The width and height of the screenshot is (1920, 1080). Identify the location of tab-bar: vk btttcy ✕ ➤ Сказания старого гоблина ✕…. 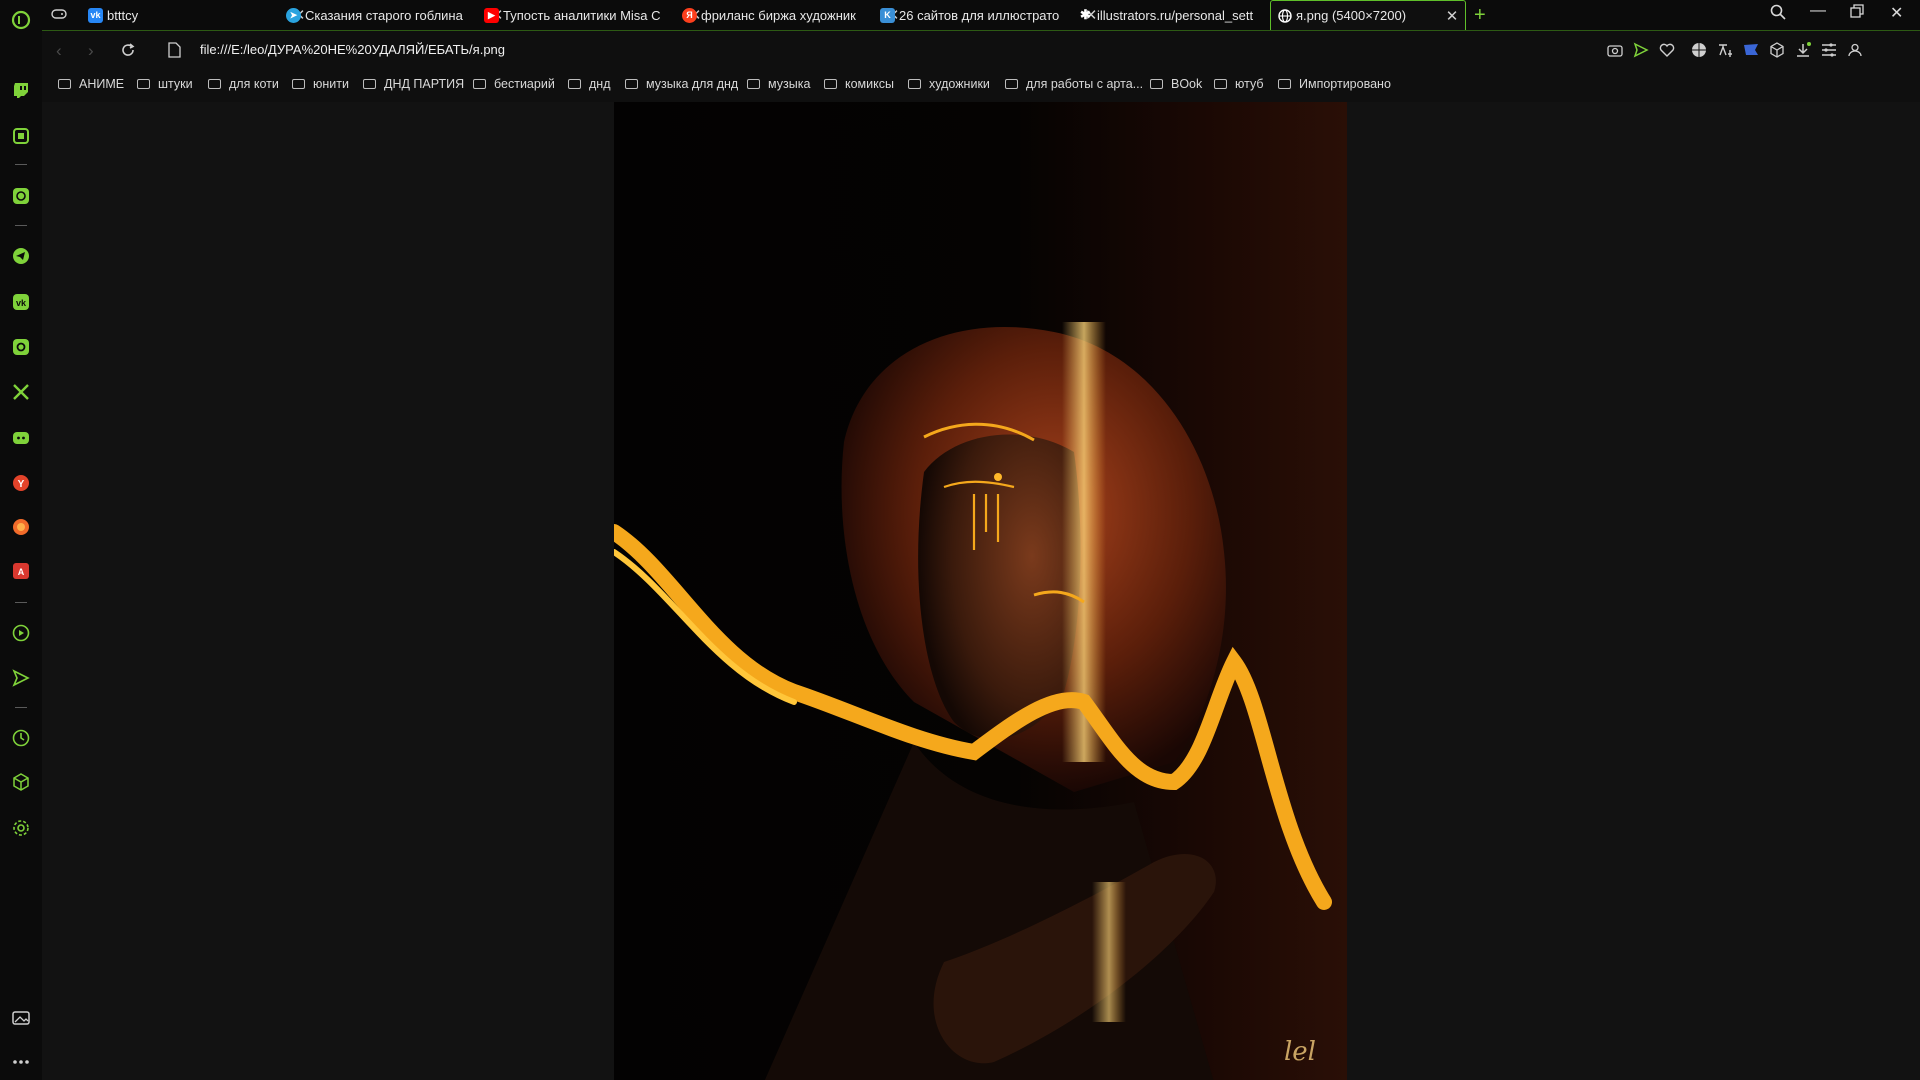
(981, 15).